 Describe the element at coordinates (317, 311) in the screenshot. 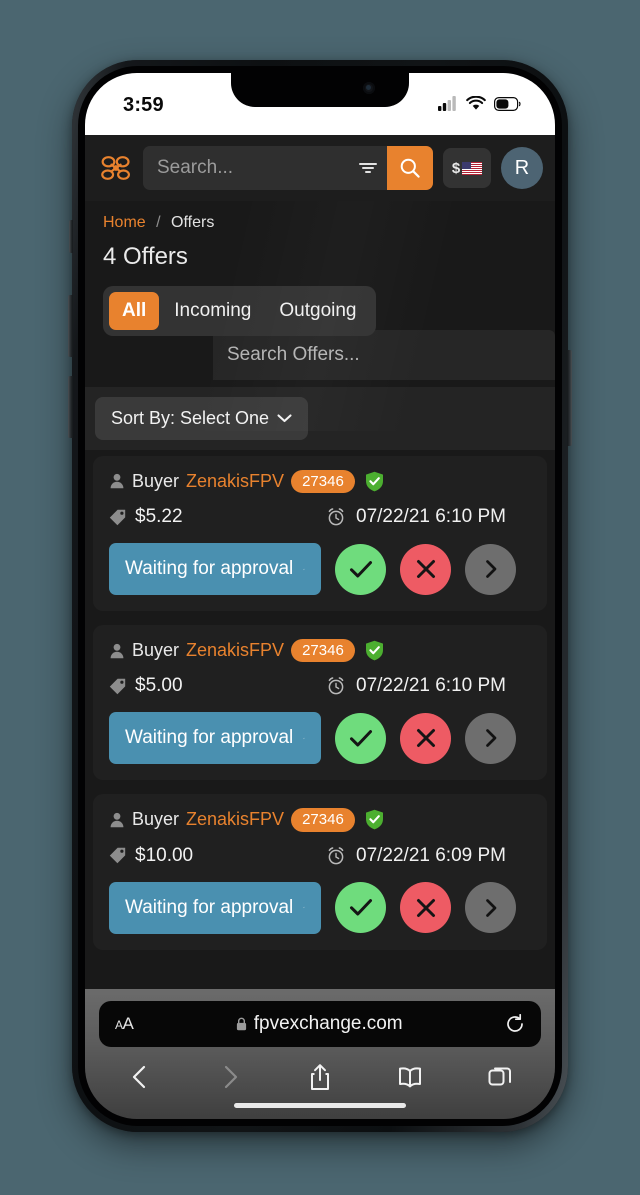

I see `tab-outgoing: Outgoing` at that location.